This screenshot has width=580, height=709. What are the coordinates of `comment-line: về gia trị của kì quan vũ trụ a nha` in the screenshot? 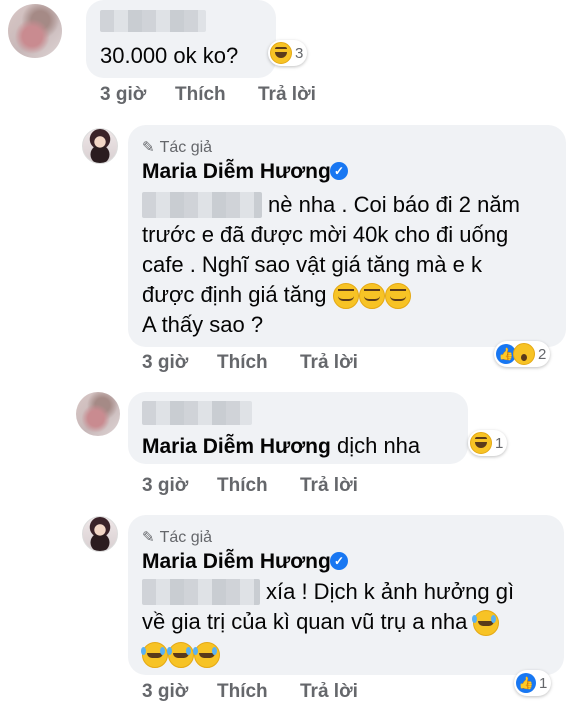 It's located at (321, 621).